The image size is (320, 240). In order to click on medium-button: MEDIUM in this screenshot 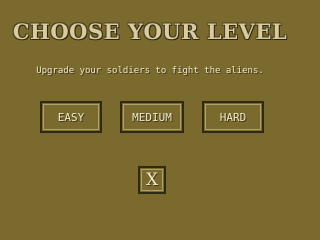, I will do `click(152, 117)`.